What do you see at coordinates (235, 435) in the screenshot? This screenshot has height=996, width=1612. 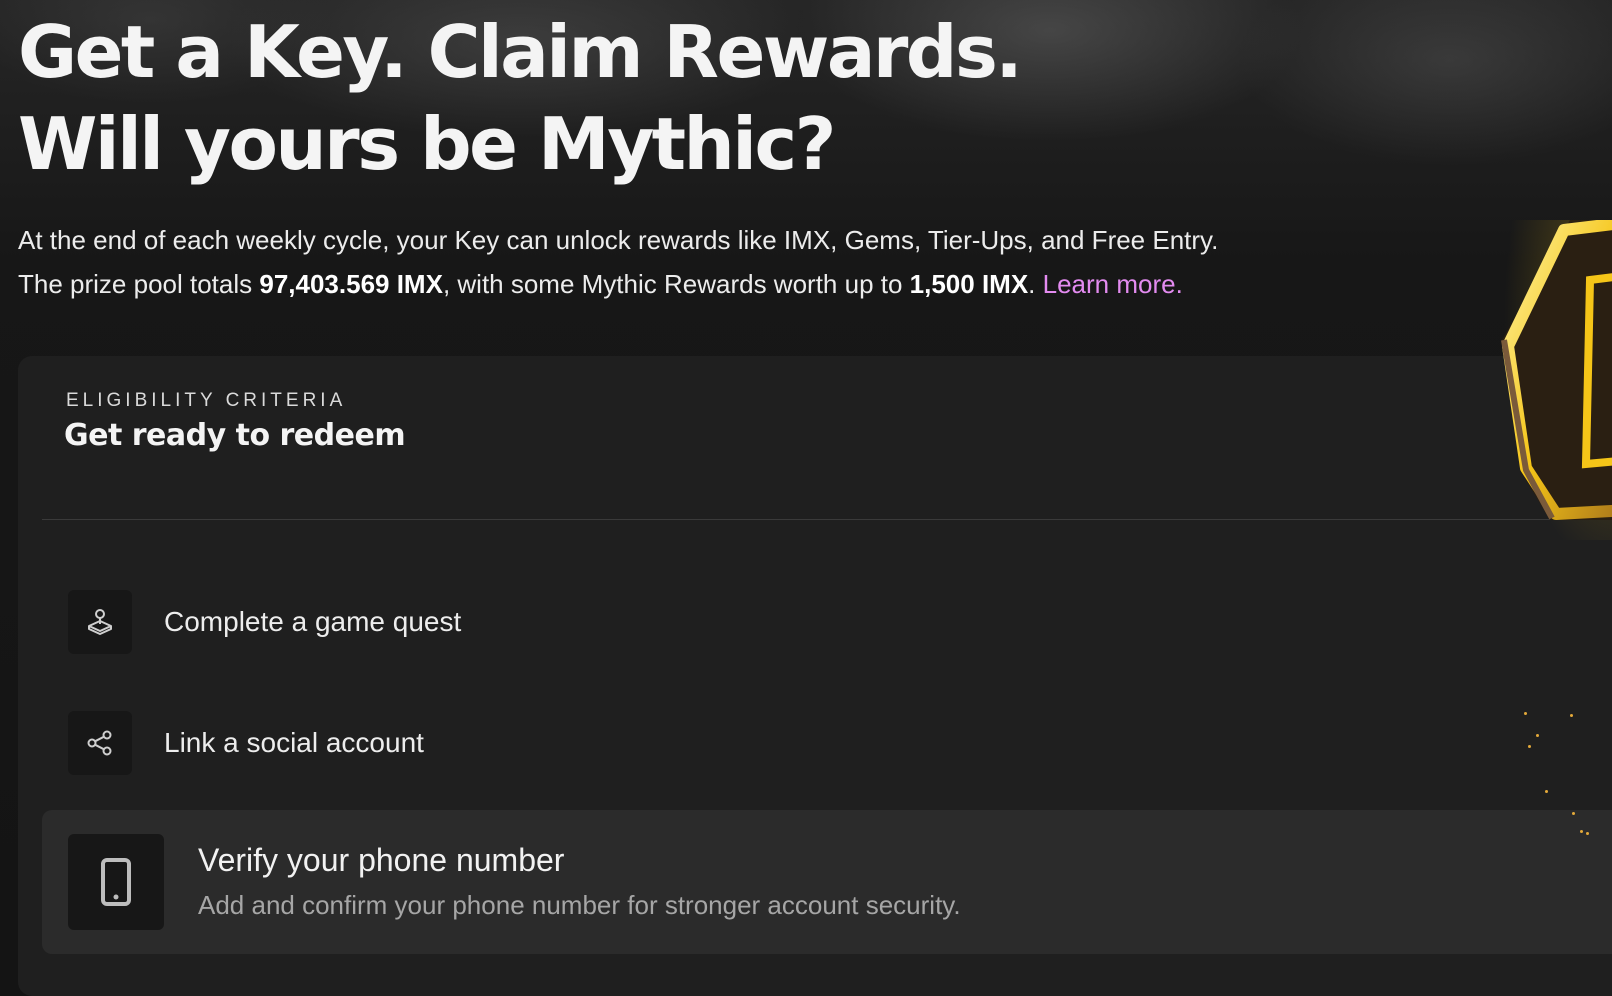 I see `eligibility-title: Get ready to redeem` at bounding box center [235, 435].